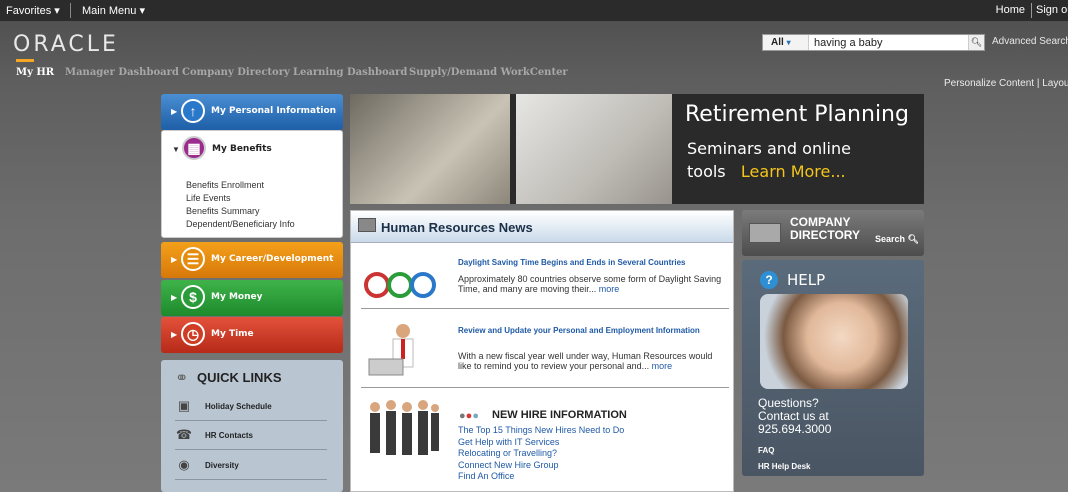 The height and width of the screenshot is (492, 1068). Describe the element at coordinates (176, 149) in the screenshot. I see `chevron-down-icon: ▼` at that location.